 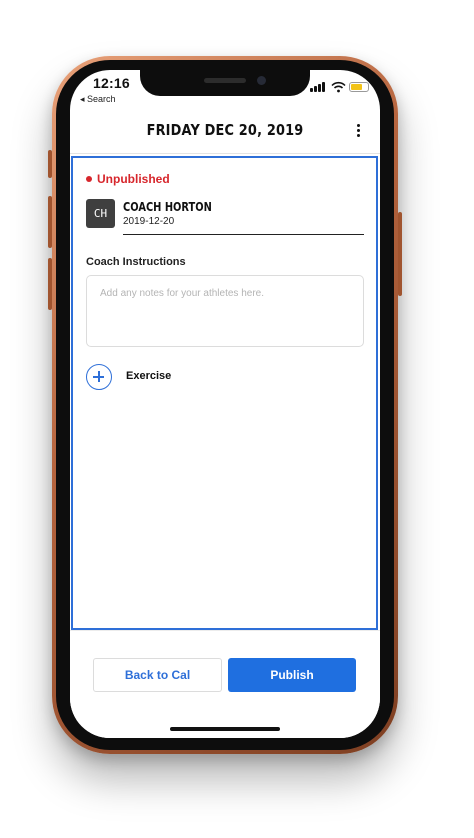 What do you see at coordinates (99, 377) in the screenshot?
I see `plus-circle-icon` at bounding box center [99, 377].